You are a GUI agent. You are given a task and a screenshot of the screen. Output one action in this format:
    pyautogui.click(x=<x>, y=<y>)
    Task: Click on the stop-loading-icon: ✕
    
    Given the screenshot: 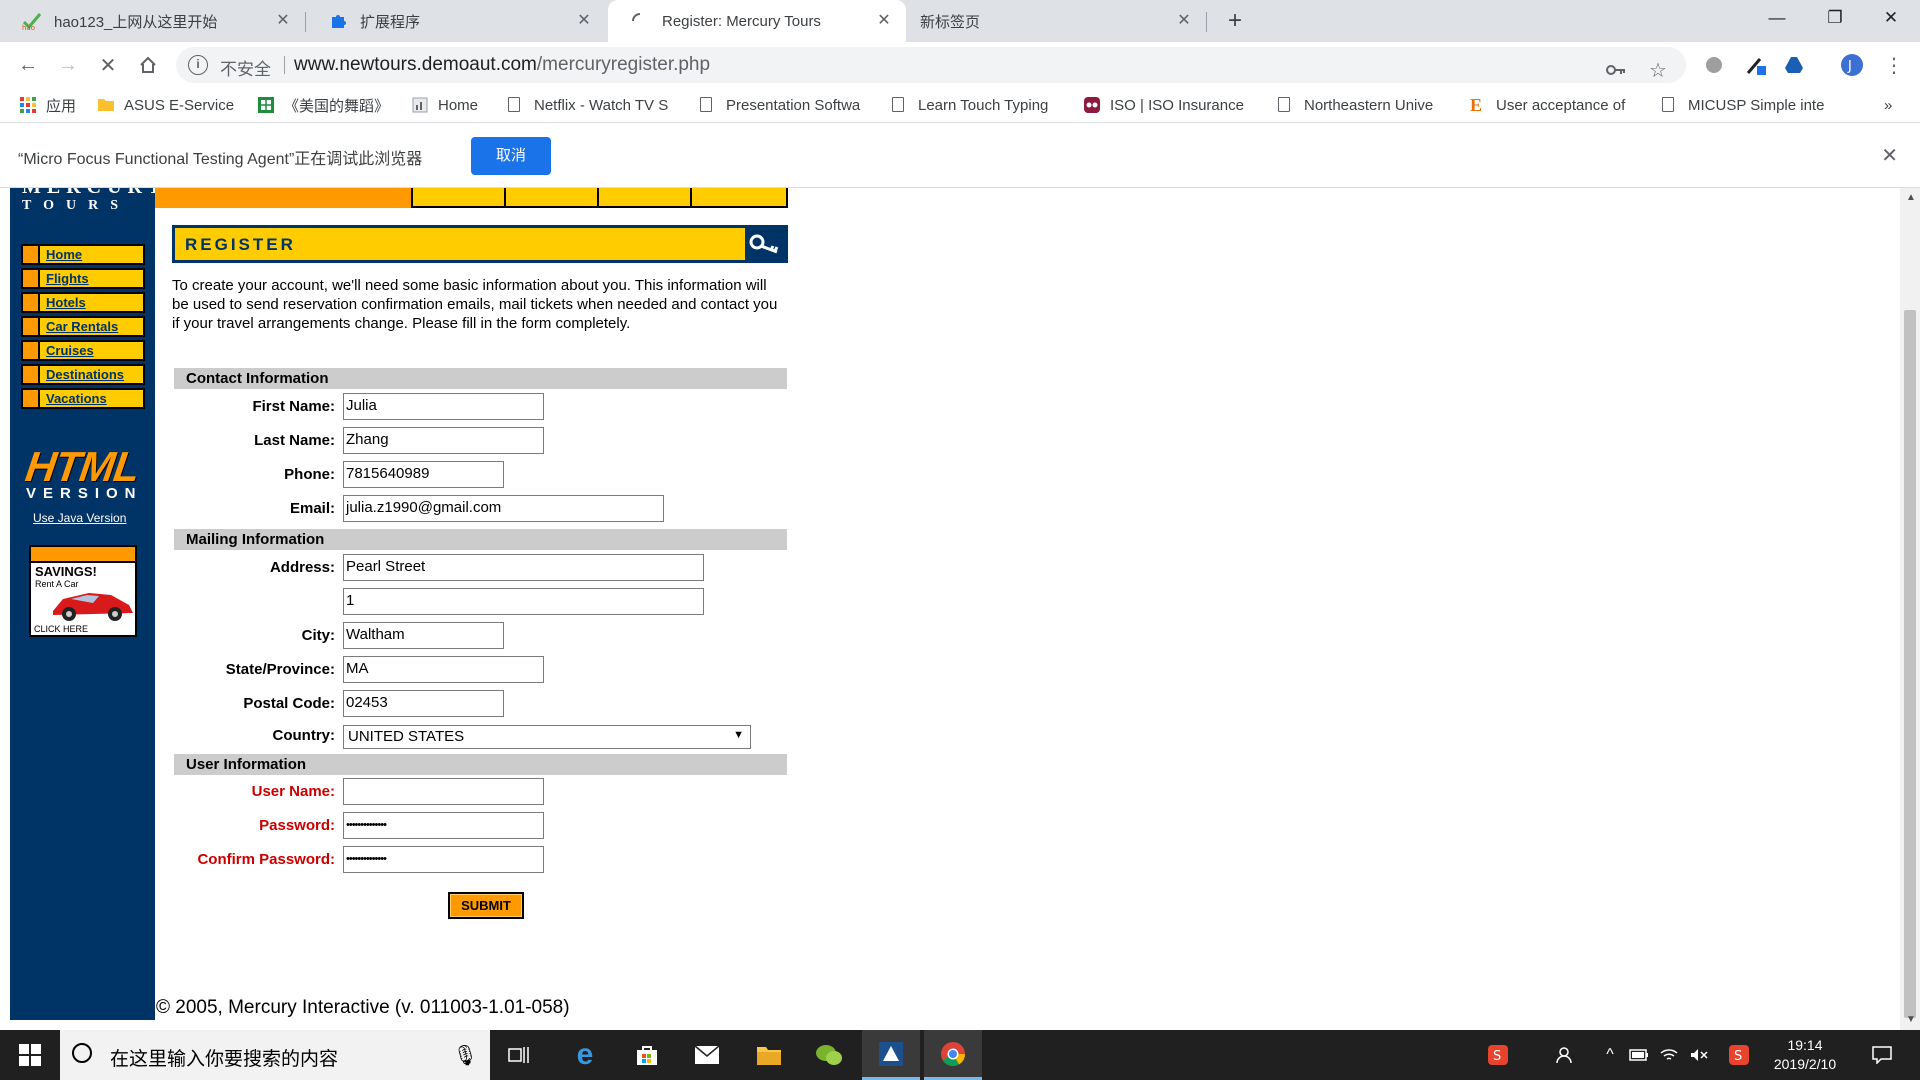 What is the action you would take?
    pyautogui.click(x=108, y=65)
    